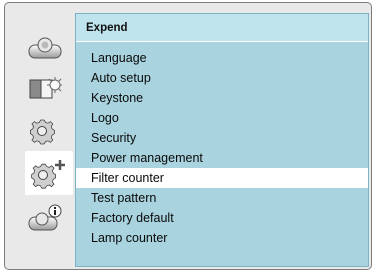  I want to click on menu-item-security: Security, so click(222, 138).